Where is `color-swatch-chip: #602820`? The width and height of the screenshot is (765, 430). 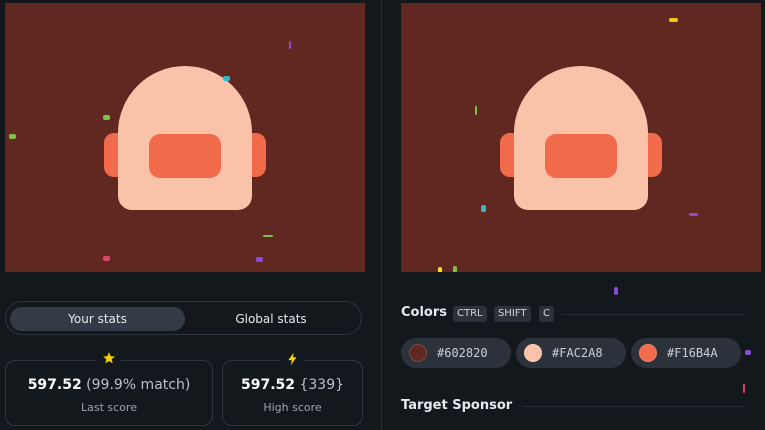
color-swatch-chip: #602820 is located at coordinates (456, 353).